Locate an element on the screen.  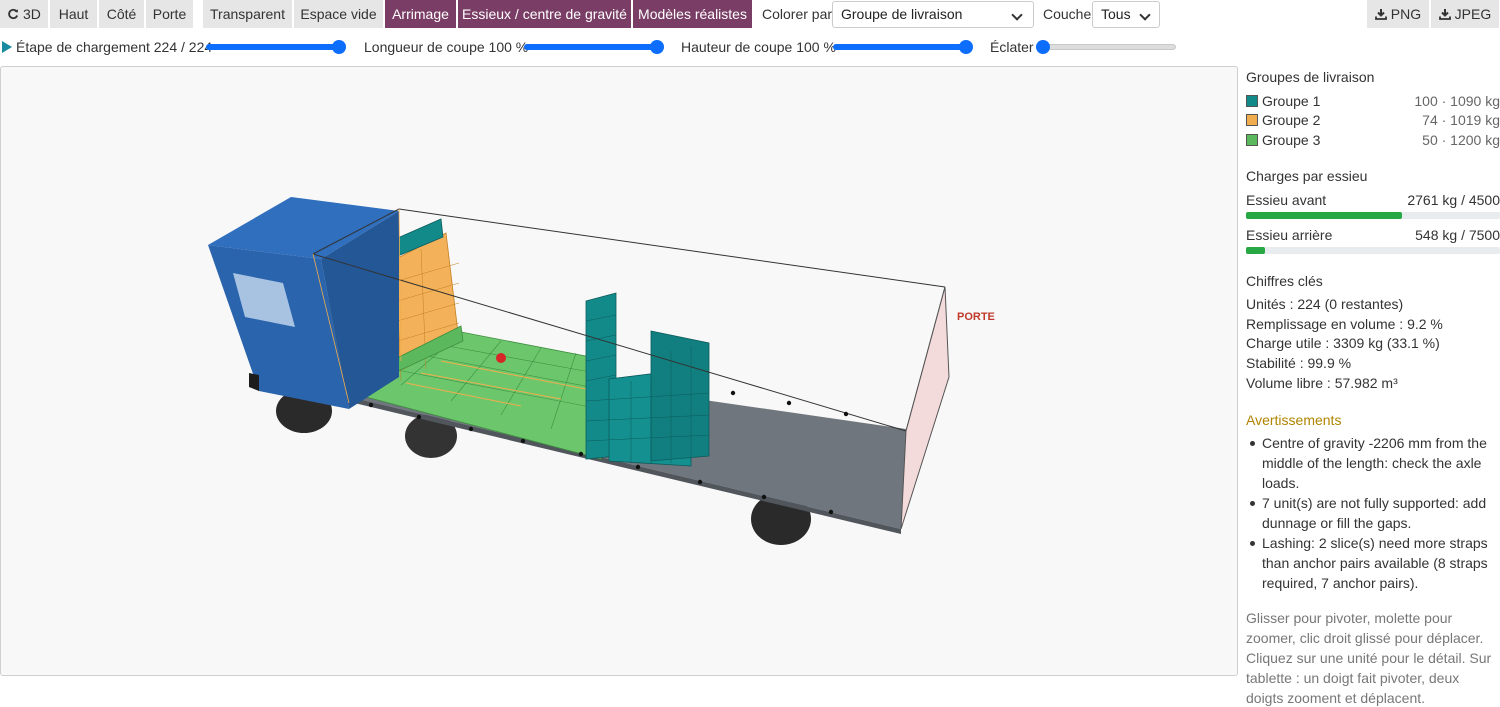
loading-step-slider is located at coordinates (276, 47).